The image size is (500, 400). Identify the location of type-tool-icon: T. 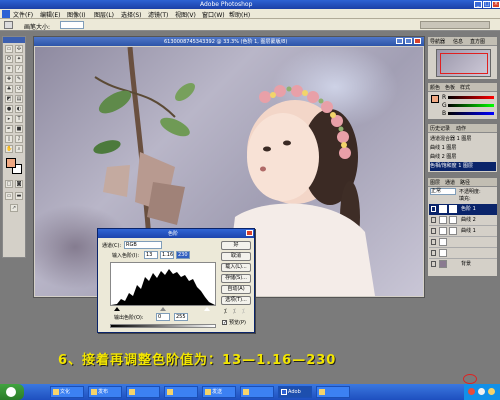
(19, 119).